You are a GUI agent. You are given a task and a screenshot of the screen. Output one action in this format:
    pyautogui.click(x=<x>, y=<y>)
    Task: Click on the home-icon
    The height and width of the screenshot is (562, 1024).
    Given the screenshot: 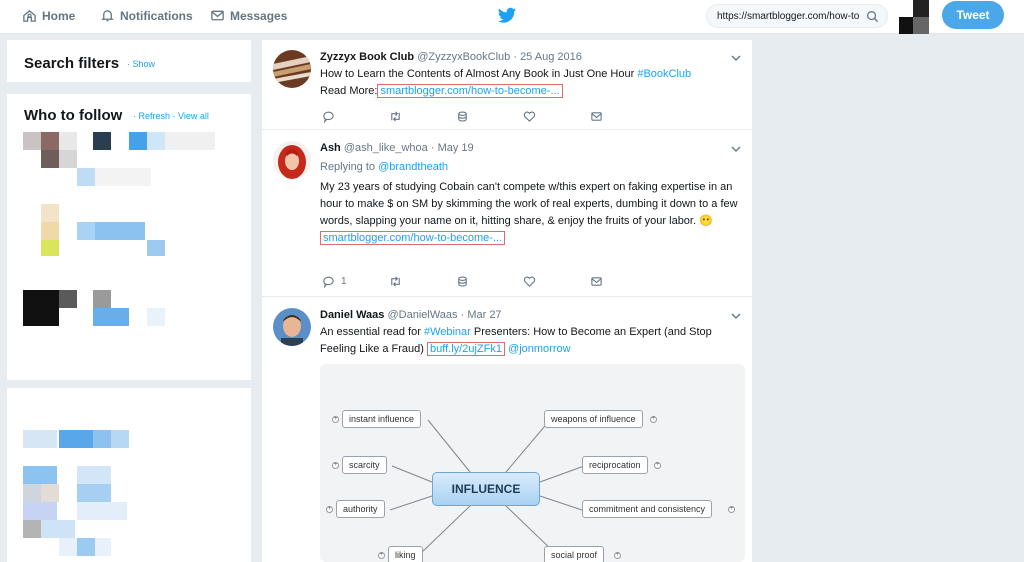 What is the action you would take?
    pyautogui.click(x=29, y=15)
    